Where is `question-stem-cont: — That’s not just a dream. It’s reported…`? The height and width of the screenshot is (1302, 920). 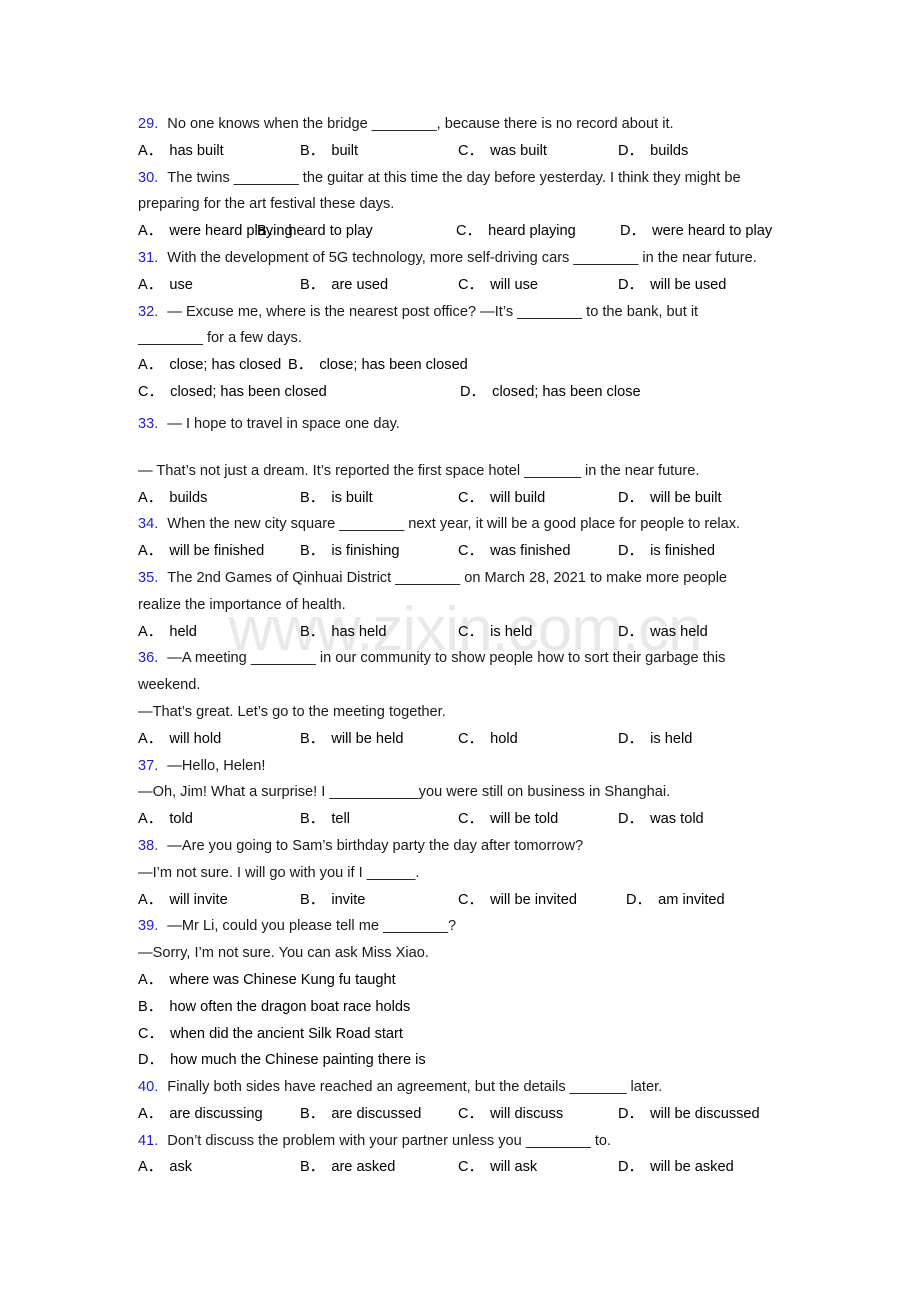
question-stem-cont: — That’s not just a dream. It’s reported… is located at coordinates (419, 470).